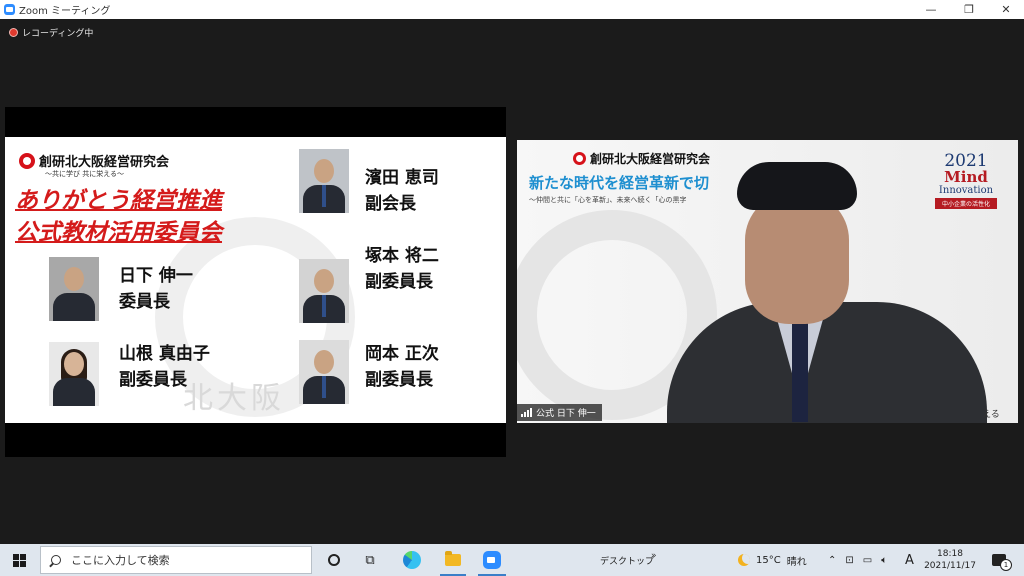 This screenshot has height=576, width=1024. What do you see at coordinates (608, 200) in the screenshot?
I see `video-subline: 〜仲間と共に「心を革新」、未来へ続く「心の黒字` at bounding box center [608, 200].